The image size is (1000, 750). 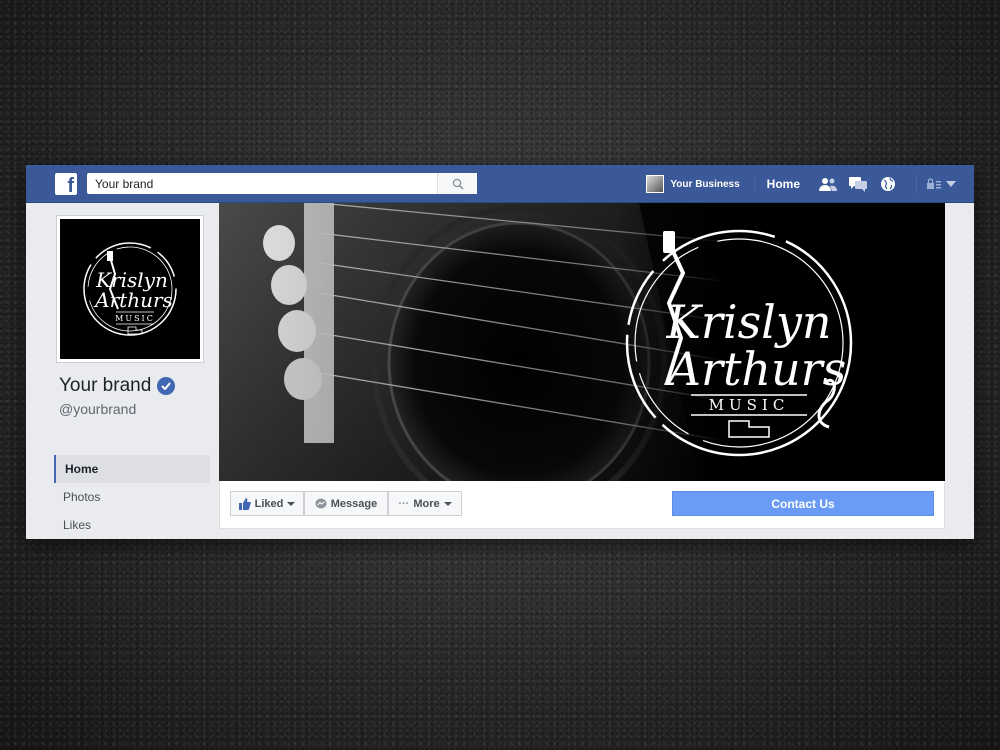 I want to click on top-nav-right: Your Business Home, so click(x=810, y=184).